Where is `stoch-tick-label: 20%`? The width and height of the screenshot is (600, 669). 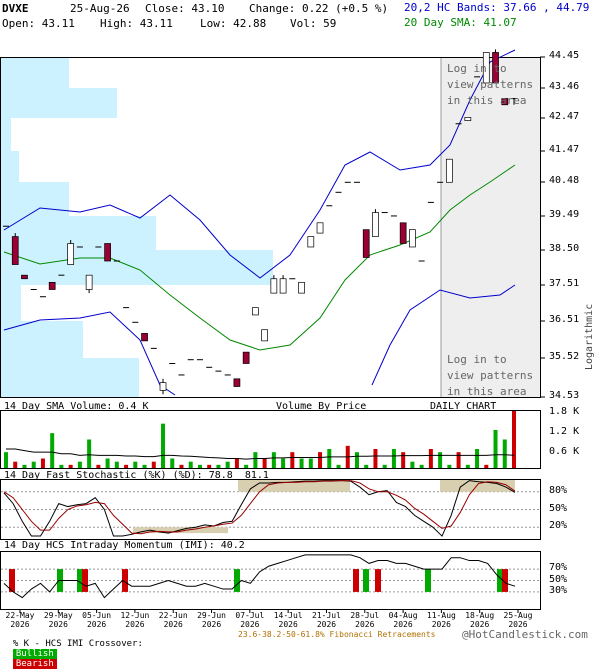 stoch-tick-label: 20% is located at coordinates (558, 526).